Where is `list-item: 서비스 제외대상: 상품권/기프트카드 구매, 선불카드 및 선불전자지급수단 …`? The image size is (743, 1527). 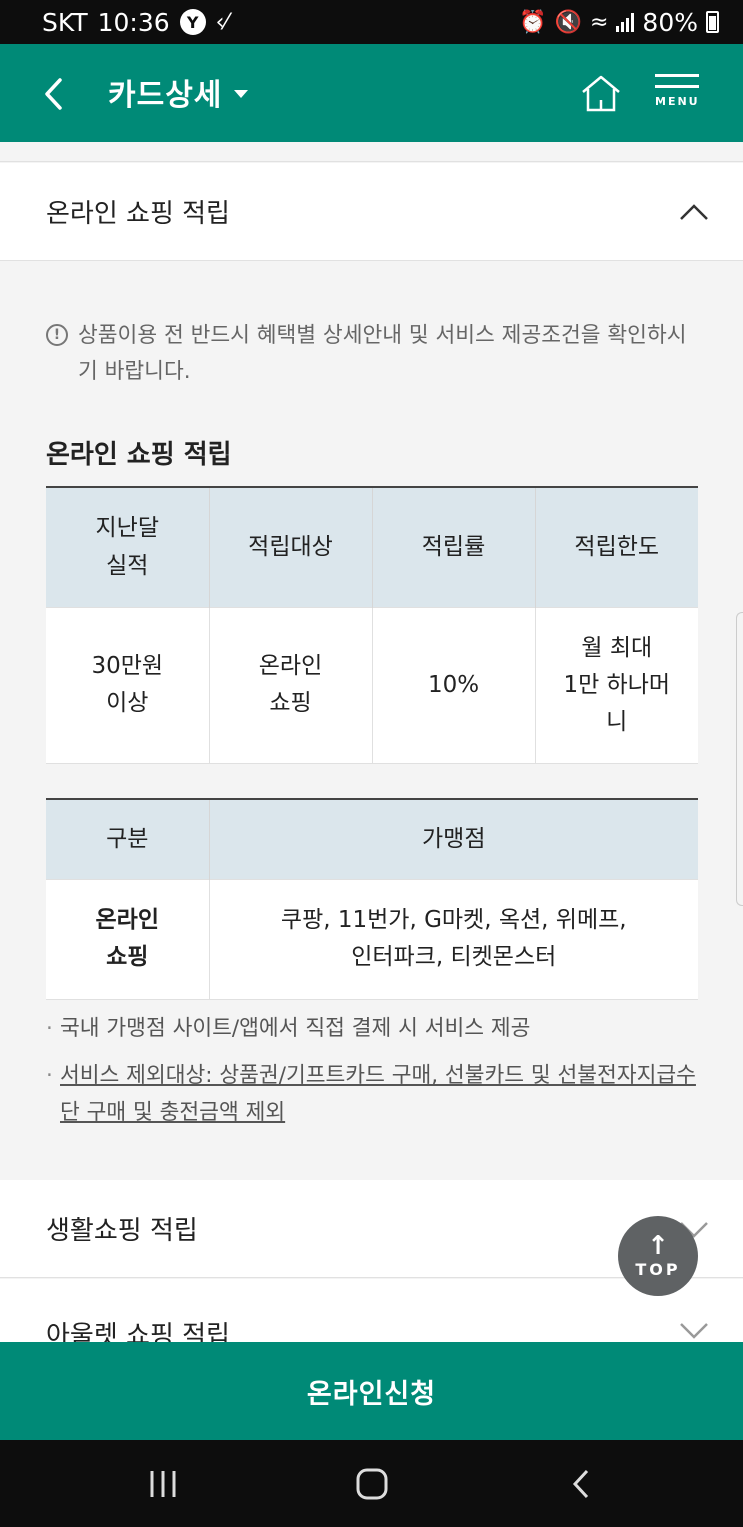 list-item: 서비스 제외대상: 상품권/기프트카드 구매, 선불카드 및 선불전자지급수단 … is located at coordinates (376, 1094).